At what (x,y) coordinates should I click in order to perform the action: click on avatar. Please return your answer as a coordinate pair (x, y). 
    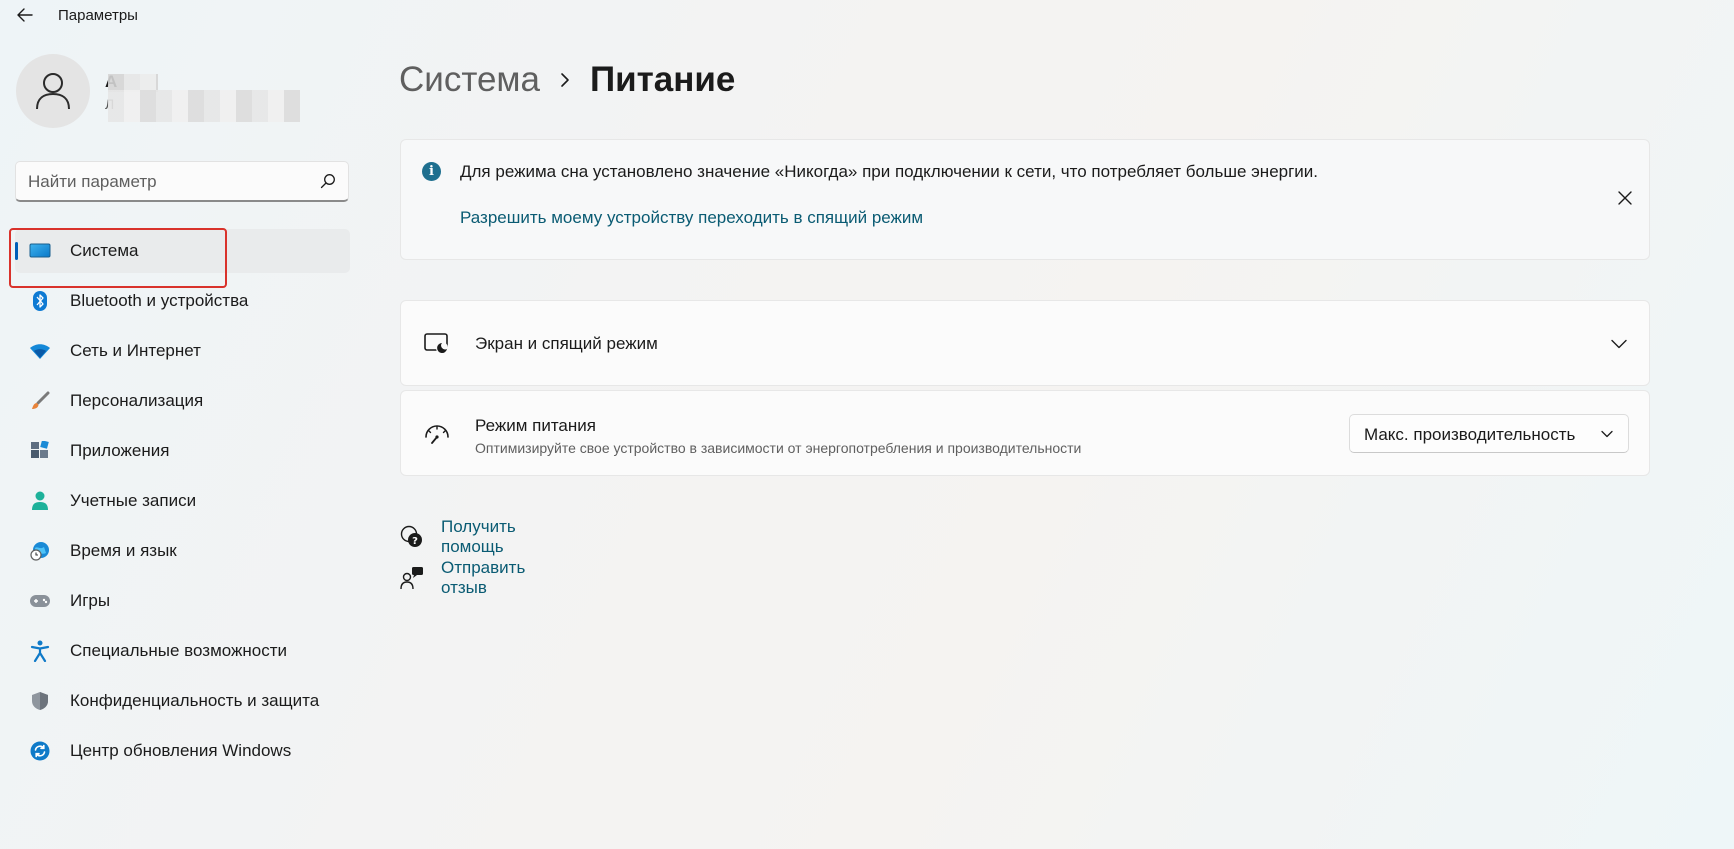
    Looking at the image, I should click on (53, 91).